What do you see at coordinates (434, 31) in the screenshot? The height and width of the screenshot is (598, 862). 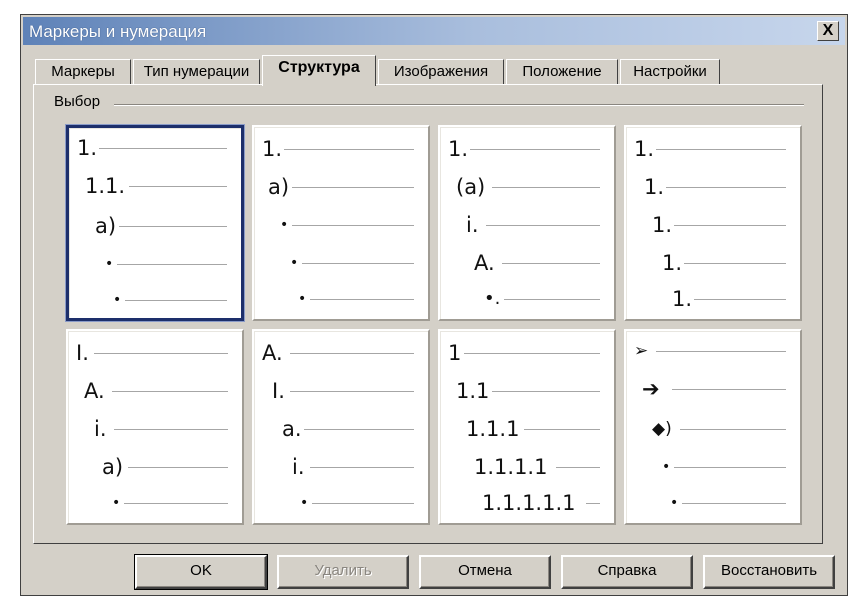 I see `title-bar: Маркеры и нумерация X` at bounding box center [434, 31].